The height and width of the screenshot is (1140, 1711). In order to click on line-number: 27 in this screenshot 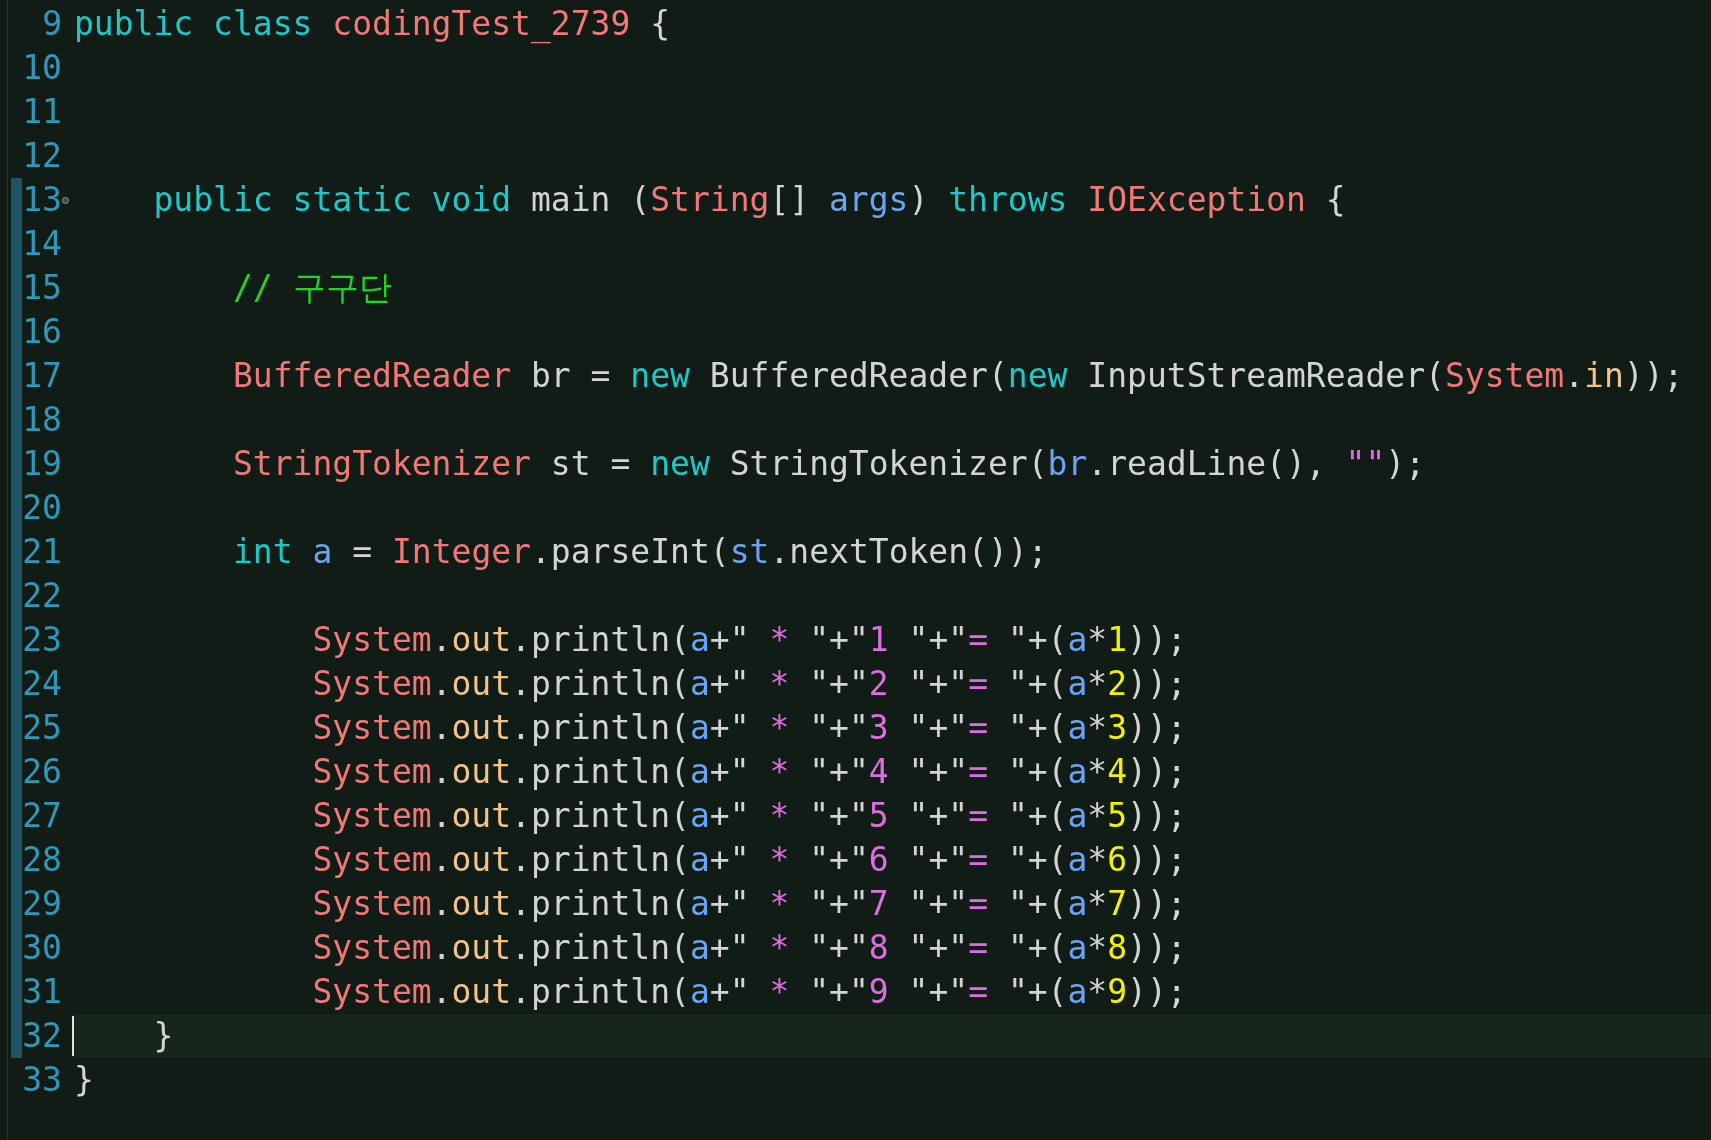, I will do `click(42, 816)`.